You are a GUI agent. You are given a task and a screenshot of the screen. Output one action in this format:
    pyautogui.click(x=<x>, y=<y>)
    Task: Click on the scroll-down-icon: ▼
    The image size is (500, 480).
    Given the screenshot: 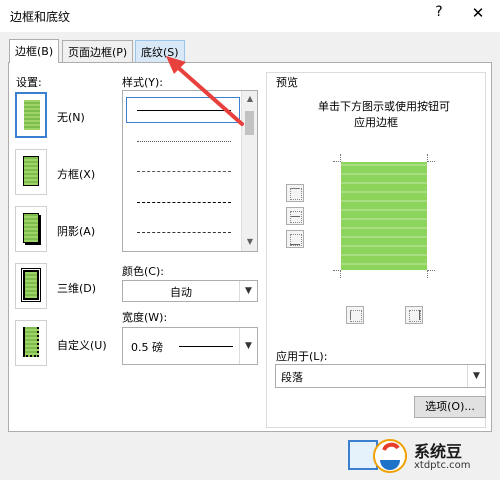 What is the action you would take?
    pyautogui.click(x=250, y=241)
    